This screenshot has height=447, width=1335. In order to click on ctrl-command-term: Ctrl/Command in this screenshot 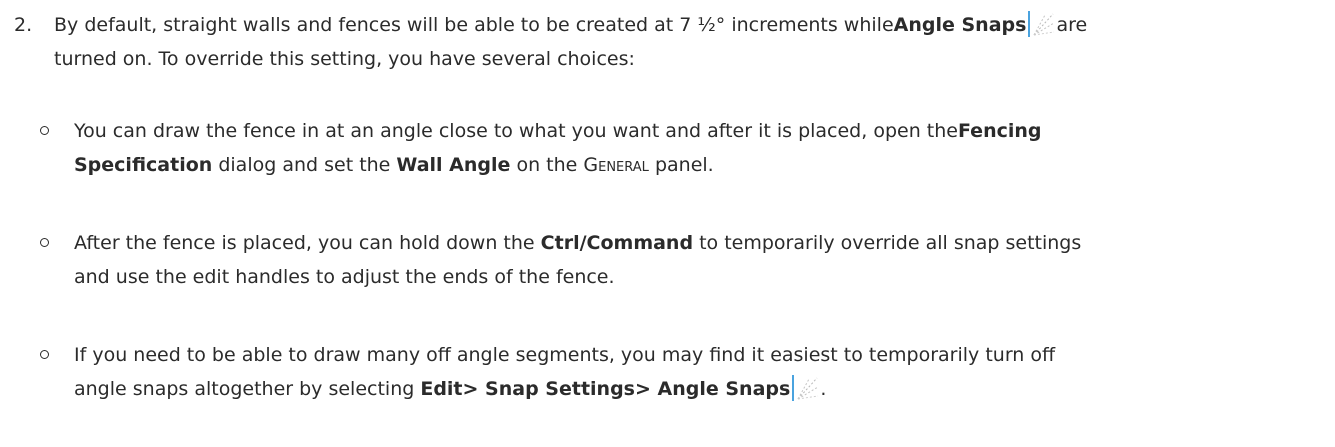, I will do `click(617, 243)`.